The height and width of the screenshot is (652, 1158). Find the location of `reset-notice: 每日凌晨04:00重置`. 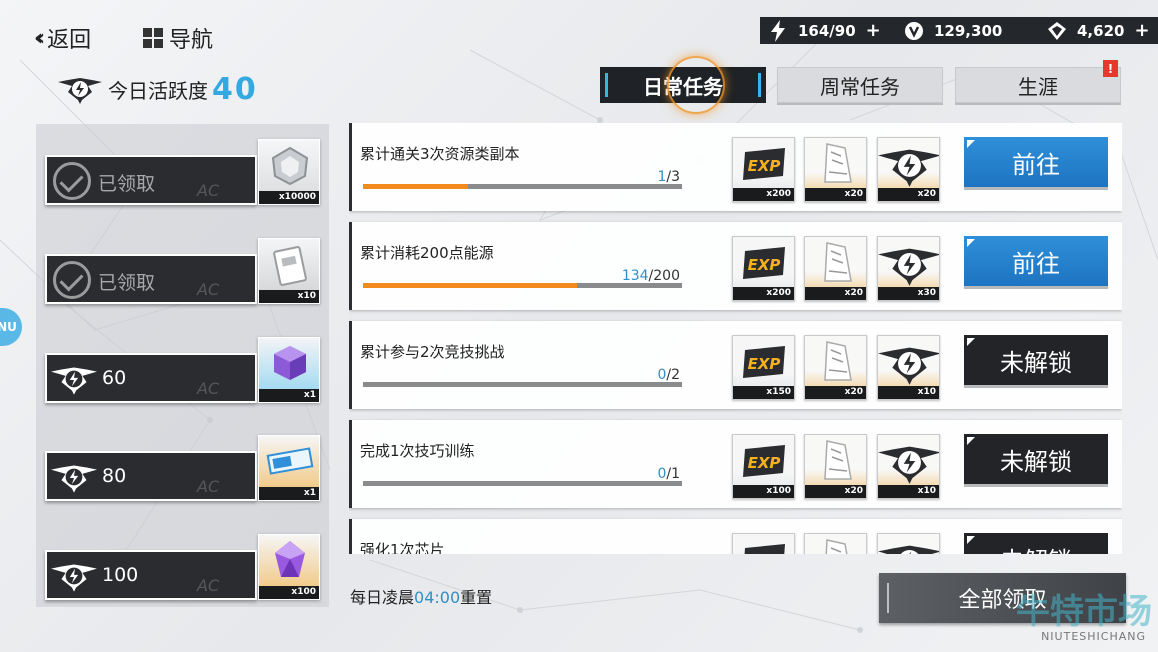

reset-notice: 每日凌晨04:00重置 is located at coordinates (421, 596).